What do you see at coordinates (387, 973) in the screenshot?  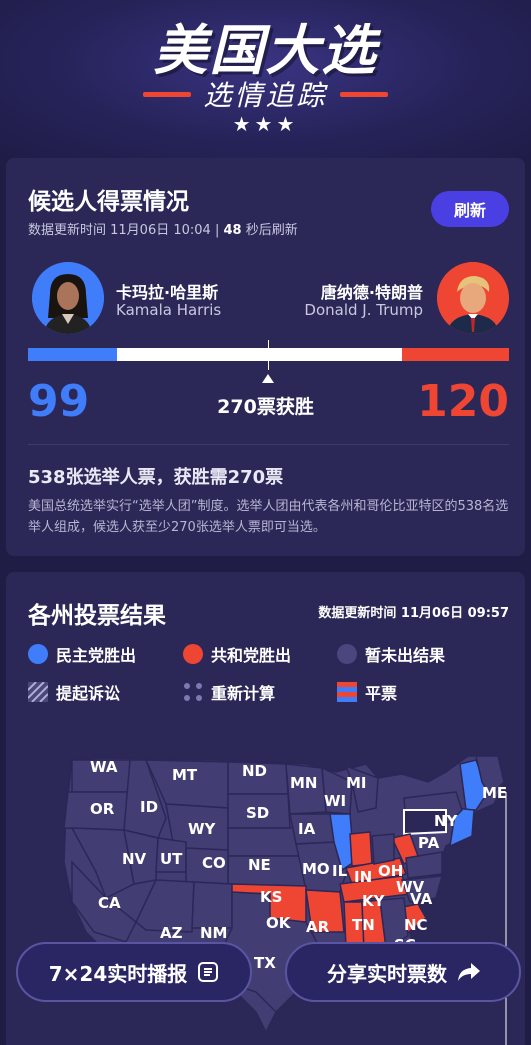 I see `share-votes-label: 分享实时票数` at bounding box center [387, 973].